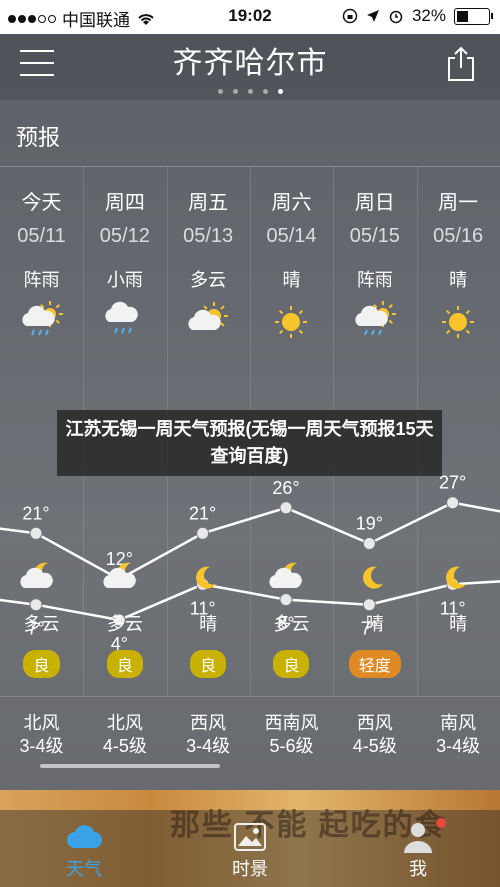  I want to click on tab-weather: 天气, so click(84, 848).